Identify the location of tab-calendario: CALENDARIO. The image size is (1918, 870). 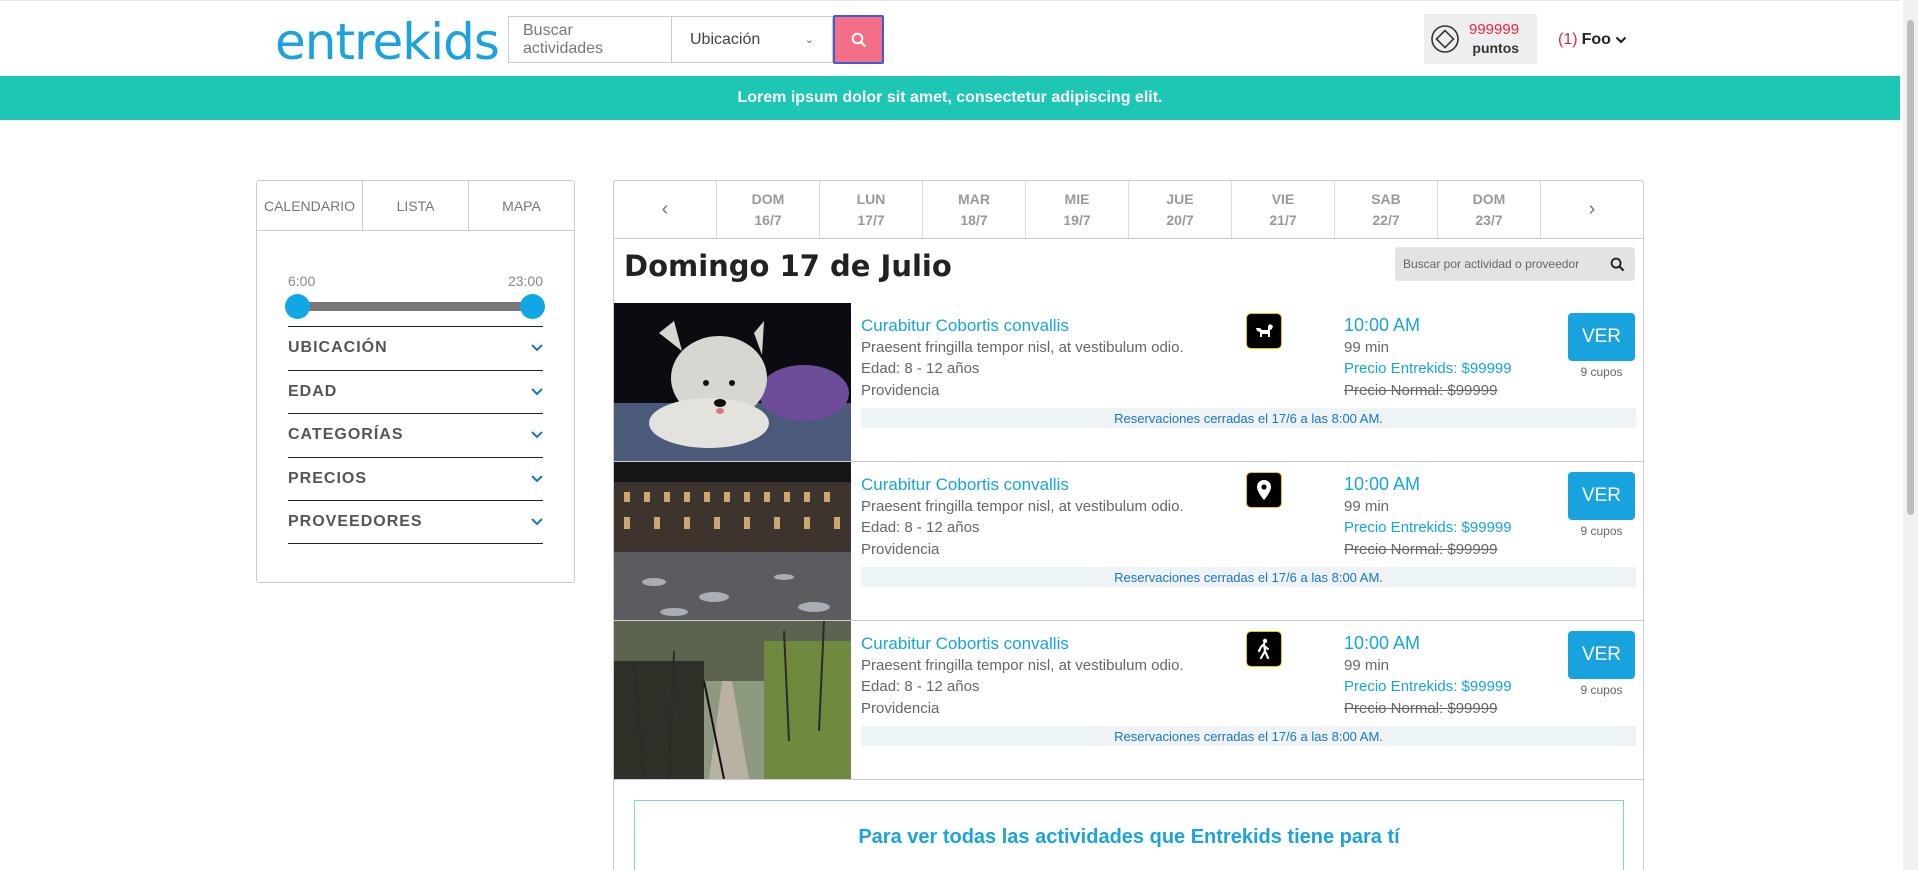
(310, 205).